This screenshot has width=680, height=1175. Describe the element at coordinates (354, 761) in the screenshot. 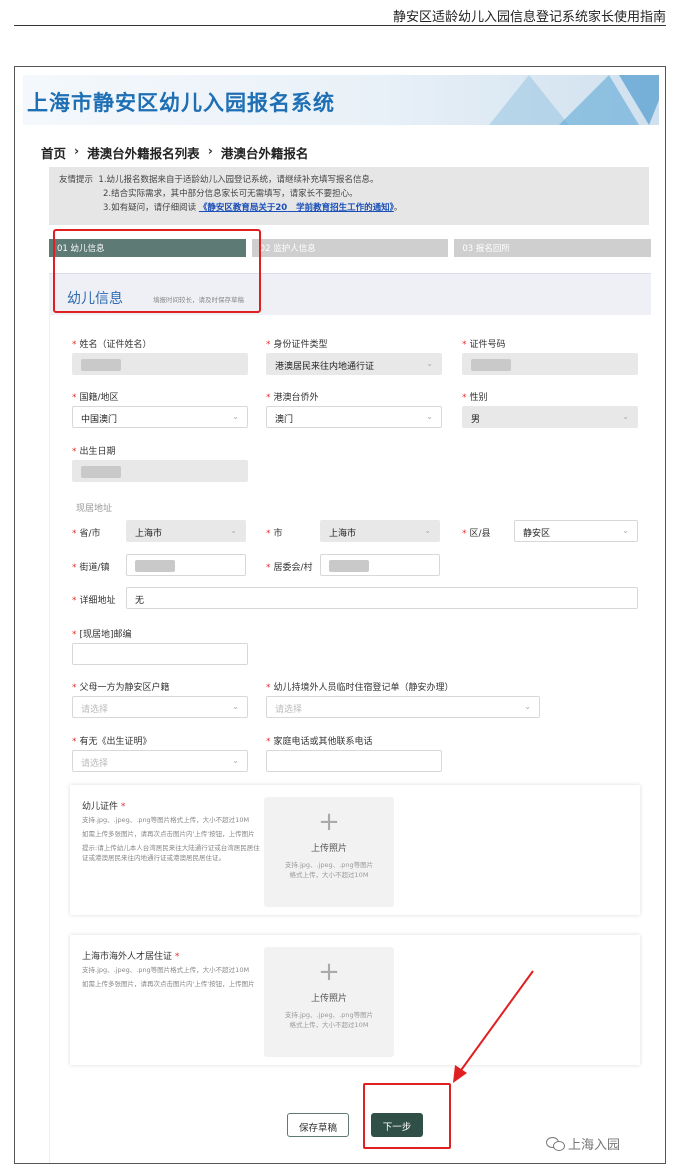

I see `phone-field` at that location.